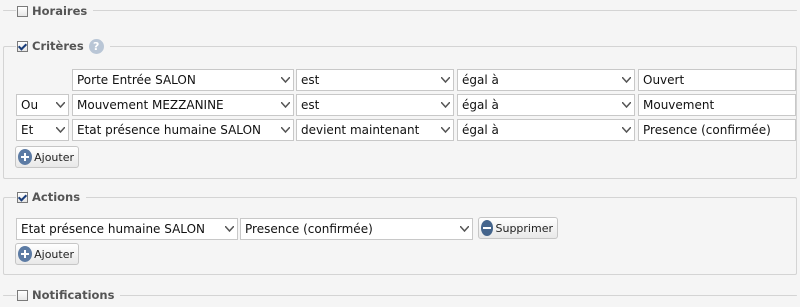 Image resolution: width=800 pixels, height=307 pixels. What do you see at coordinates (717, 105) in the screenshot?
I see `criteria-row-2-value-select: Mouvement` at bounding box center [717, 105].